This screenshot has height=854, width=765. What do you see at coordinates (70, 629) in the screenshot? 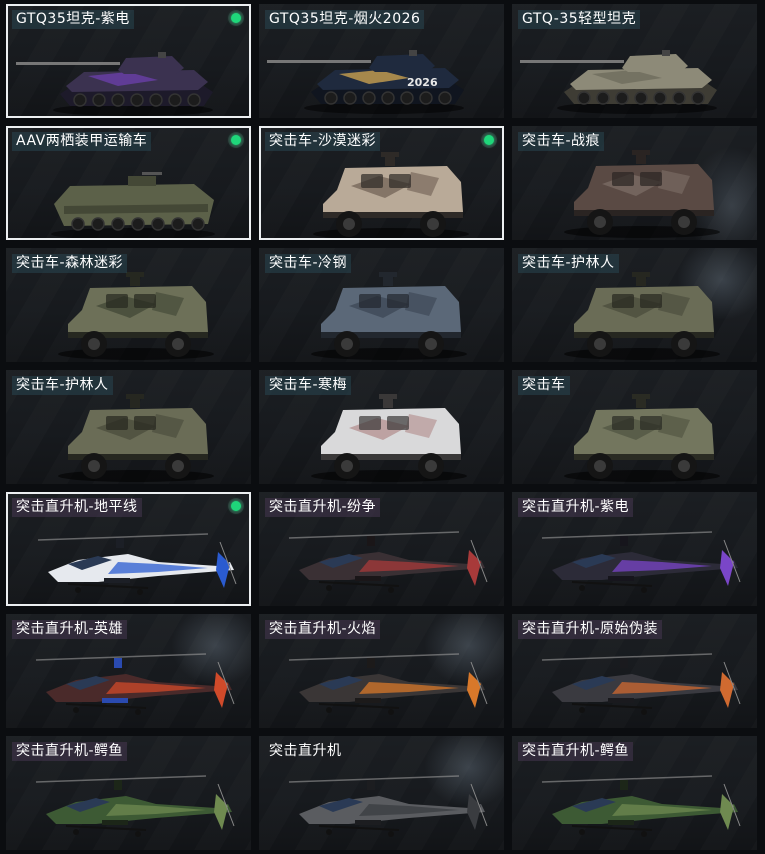
I see `vehicle-skin-name: 突击直升机-英雄` at bounding box center [70, 629].